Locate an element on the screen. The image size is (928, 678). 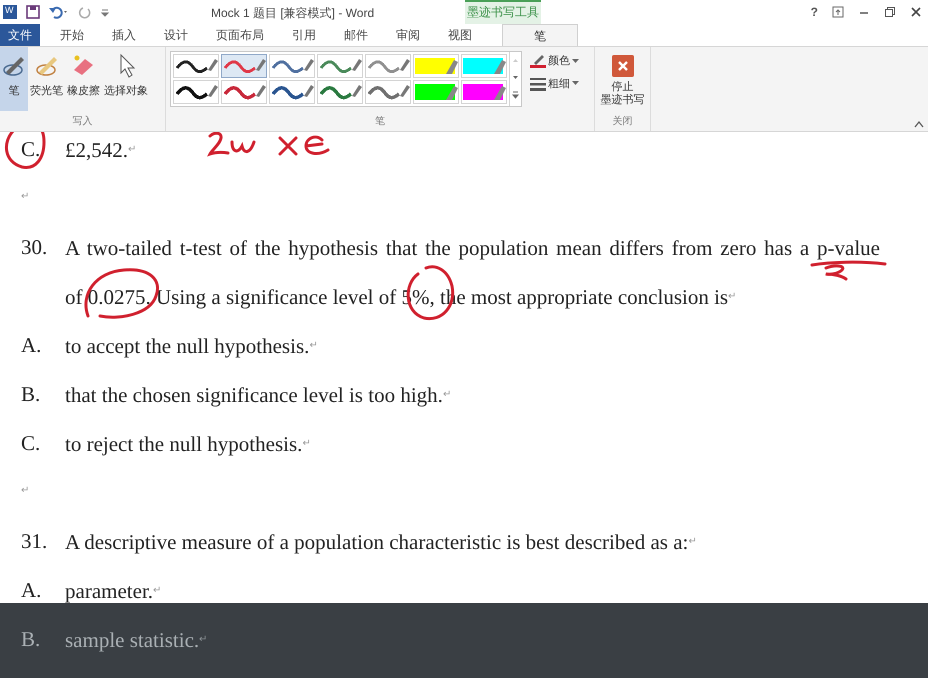
app-icon-letter: W is located at coordinates (9, 10).